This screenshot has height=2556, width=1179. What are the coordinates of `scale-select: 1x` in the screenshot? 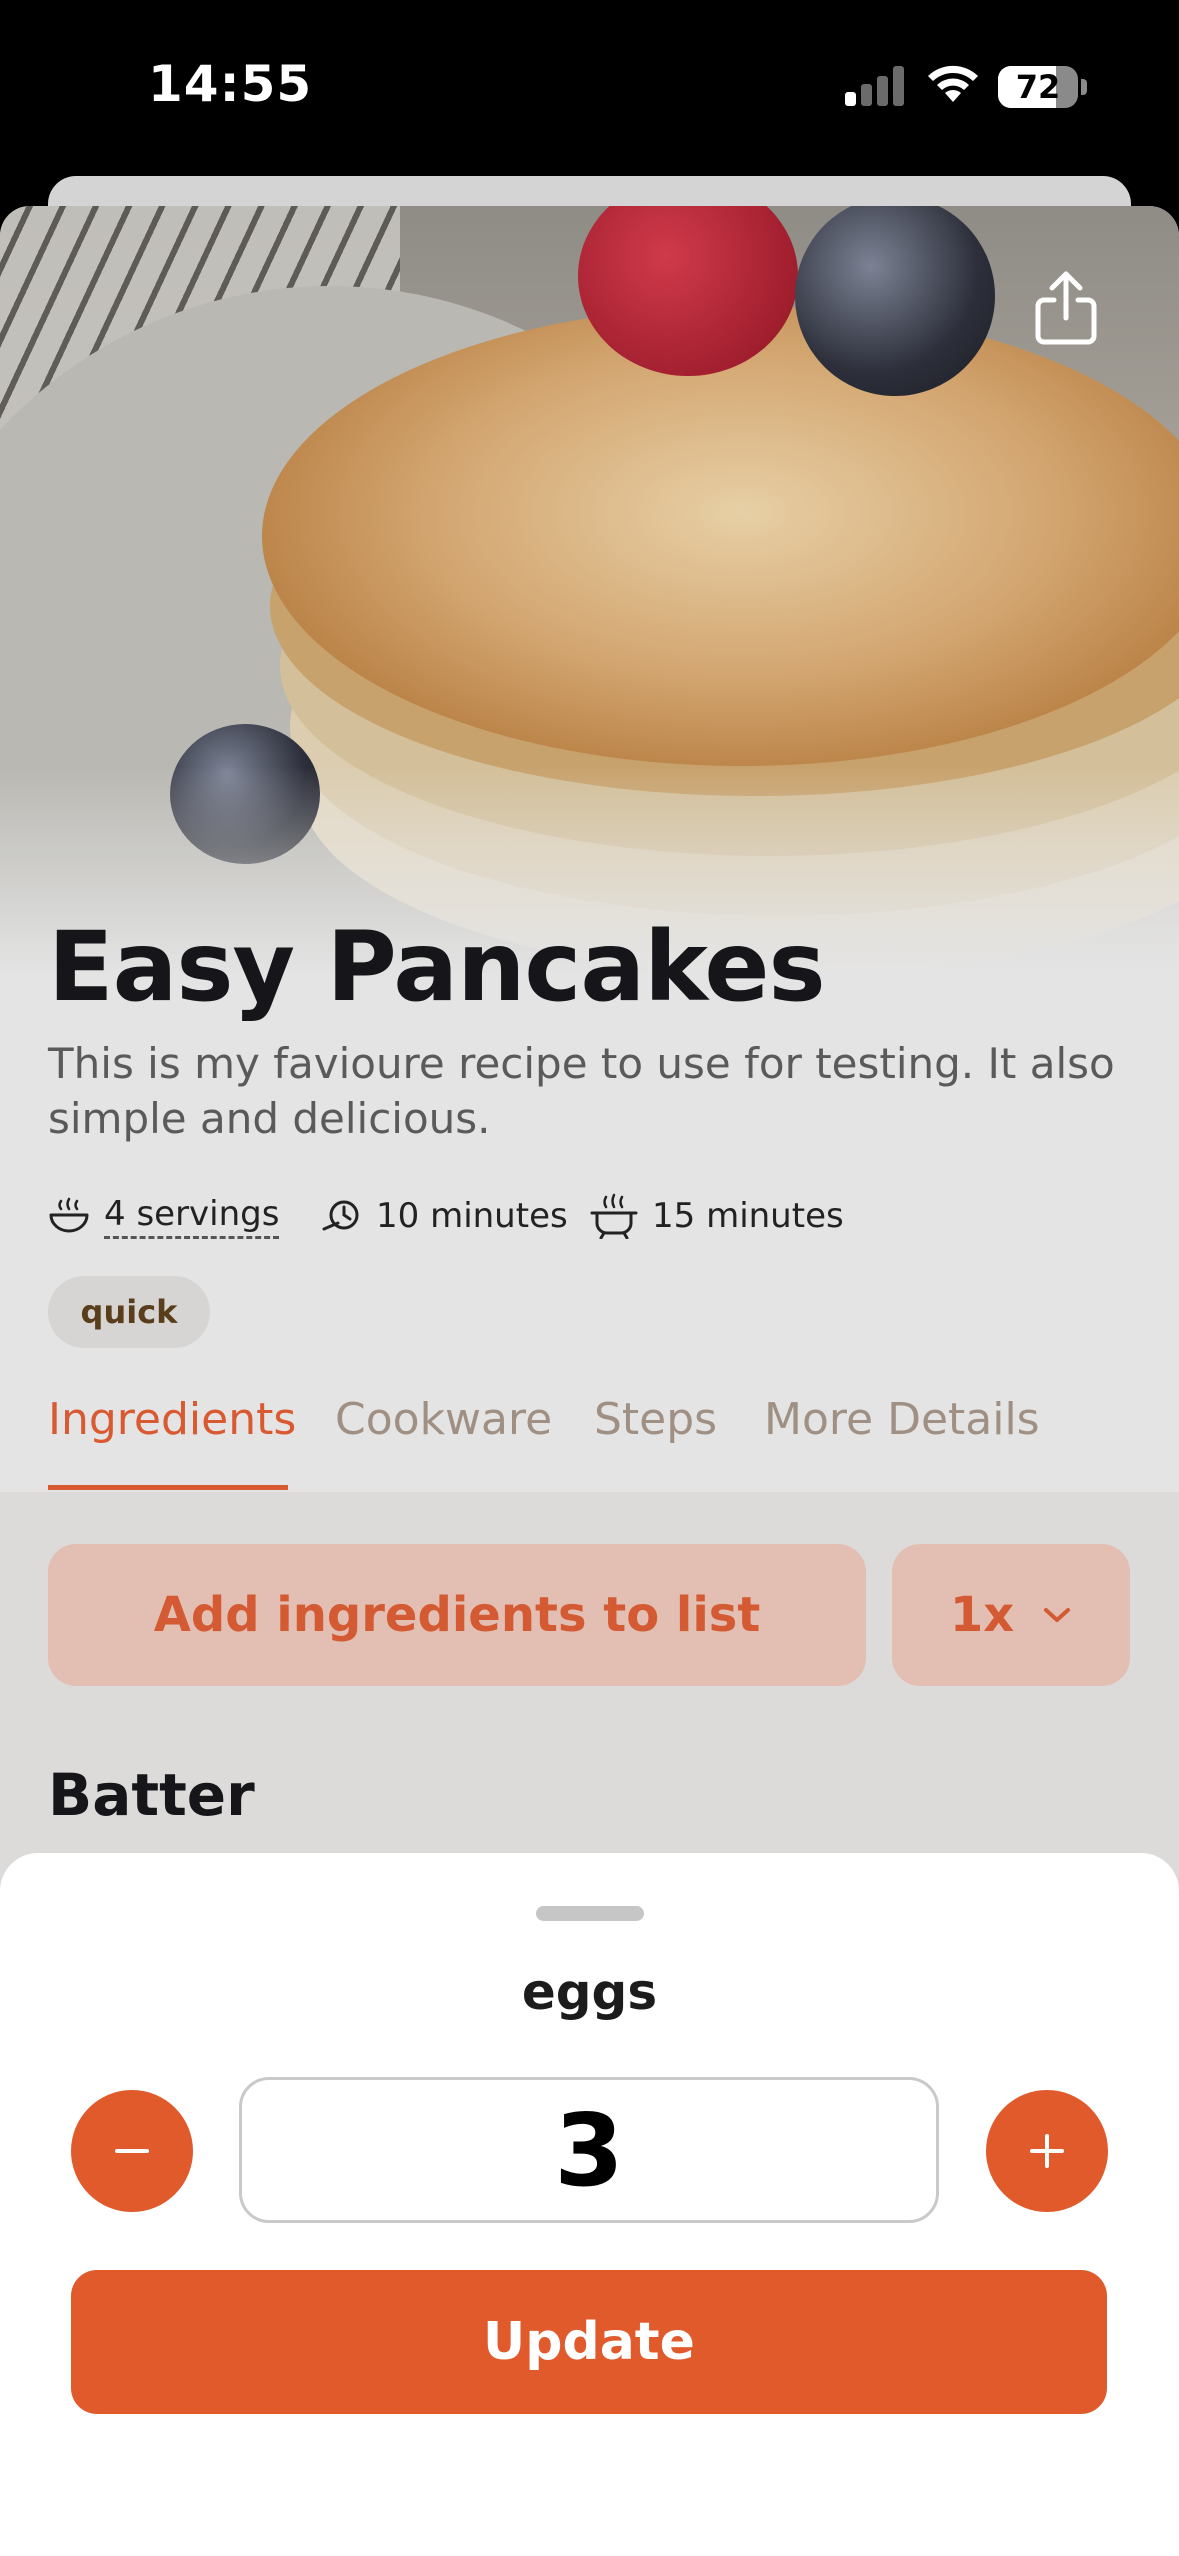 It's located at (1011, 1615).